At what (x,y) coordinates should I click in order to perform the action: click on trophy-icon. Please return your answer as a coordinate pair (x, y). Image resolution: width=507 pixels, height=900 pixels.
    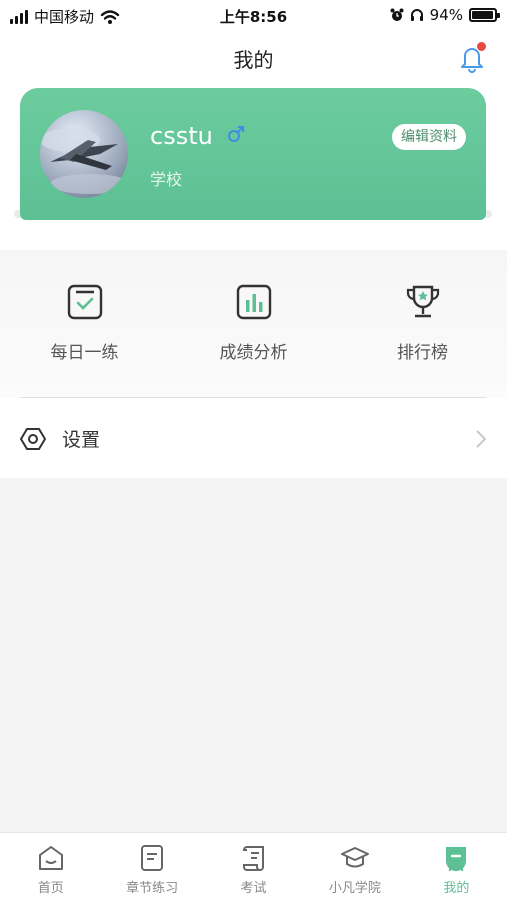
    Looking at the image, I should click on (422, 301).